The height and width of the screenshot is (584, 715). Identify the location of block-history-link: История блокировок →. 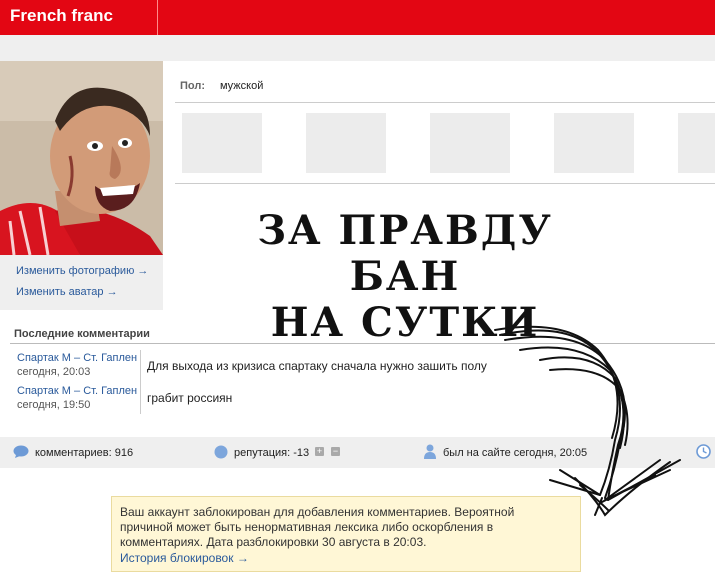
(184, 558).